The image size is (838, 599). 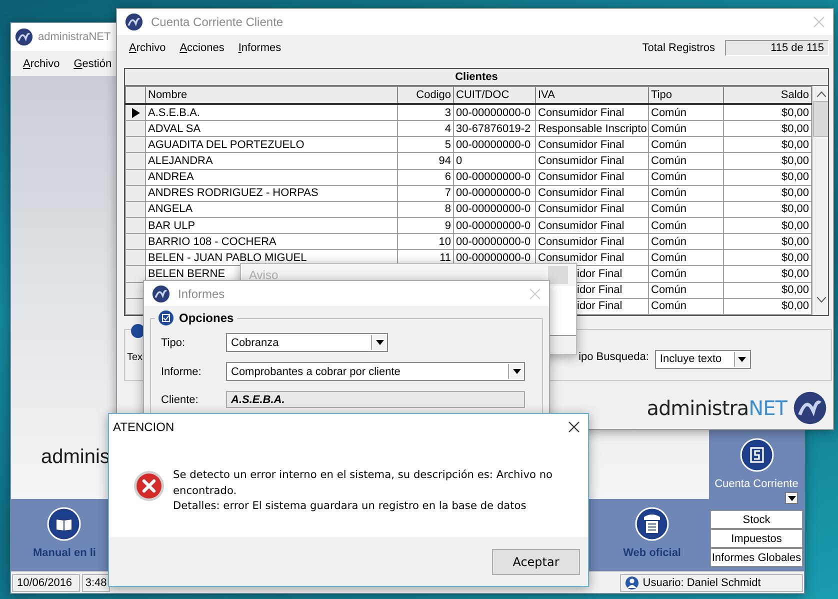 What do you see at coordinates (426, 226) in the screenshot?
I see `table-cell: 9` at bounding box center [426, 226].